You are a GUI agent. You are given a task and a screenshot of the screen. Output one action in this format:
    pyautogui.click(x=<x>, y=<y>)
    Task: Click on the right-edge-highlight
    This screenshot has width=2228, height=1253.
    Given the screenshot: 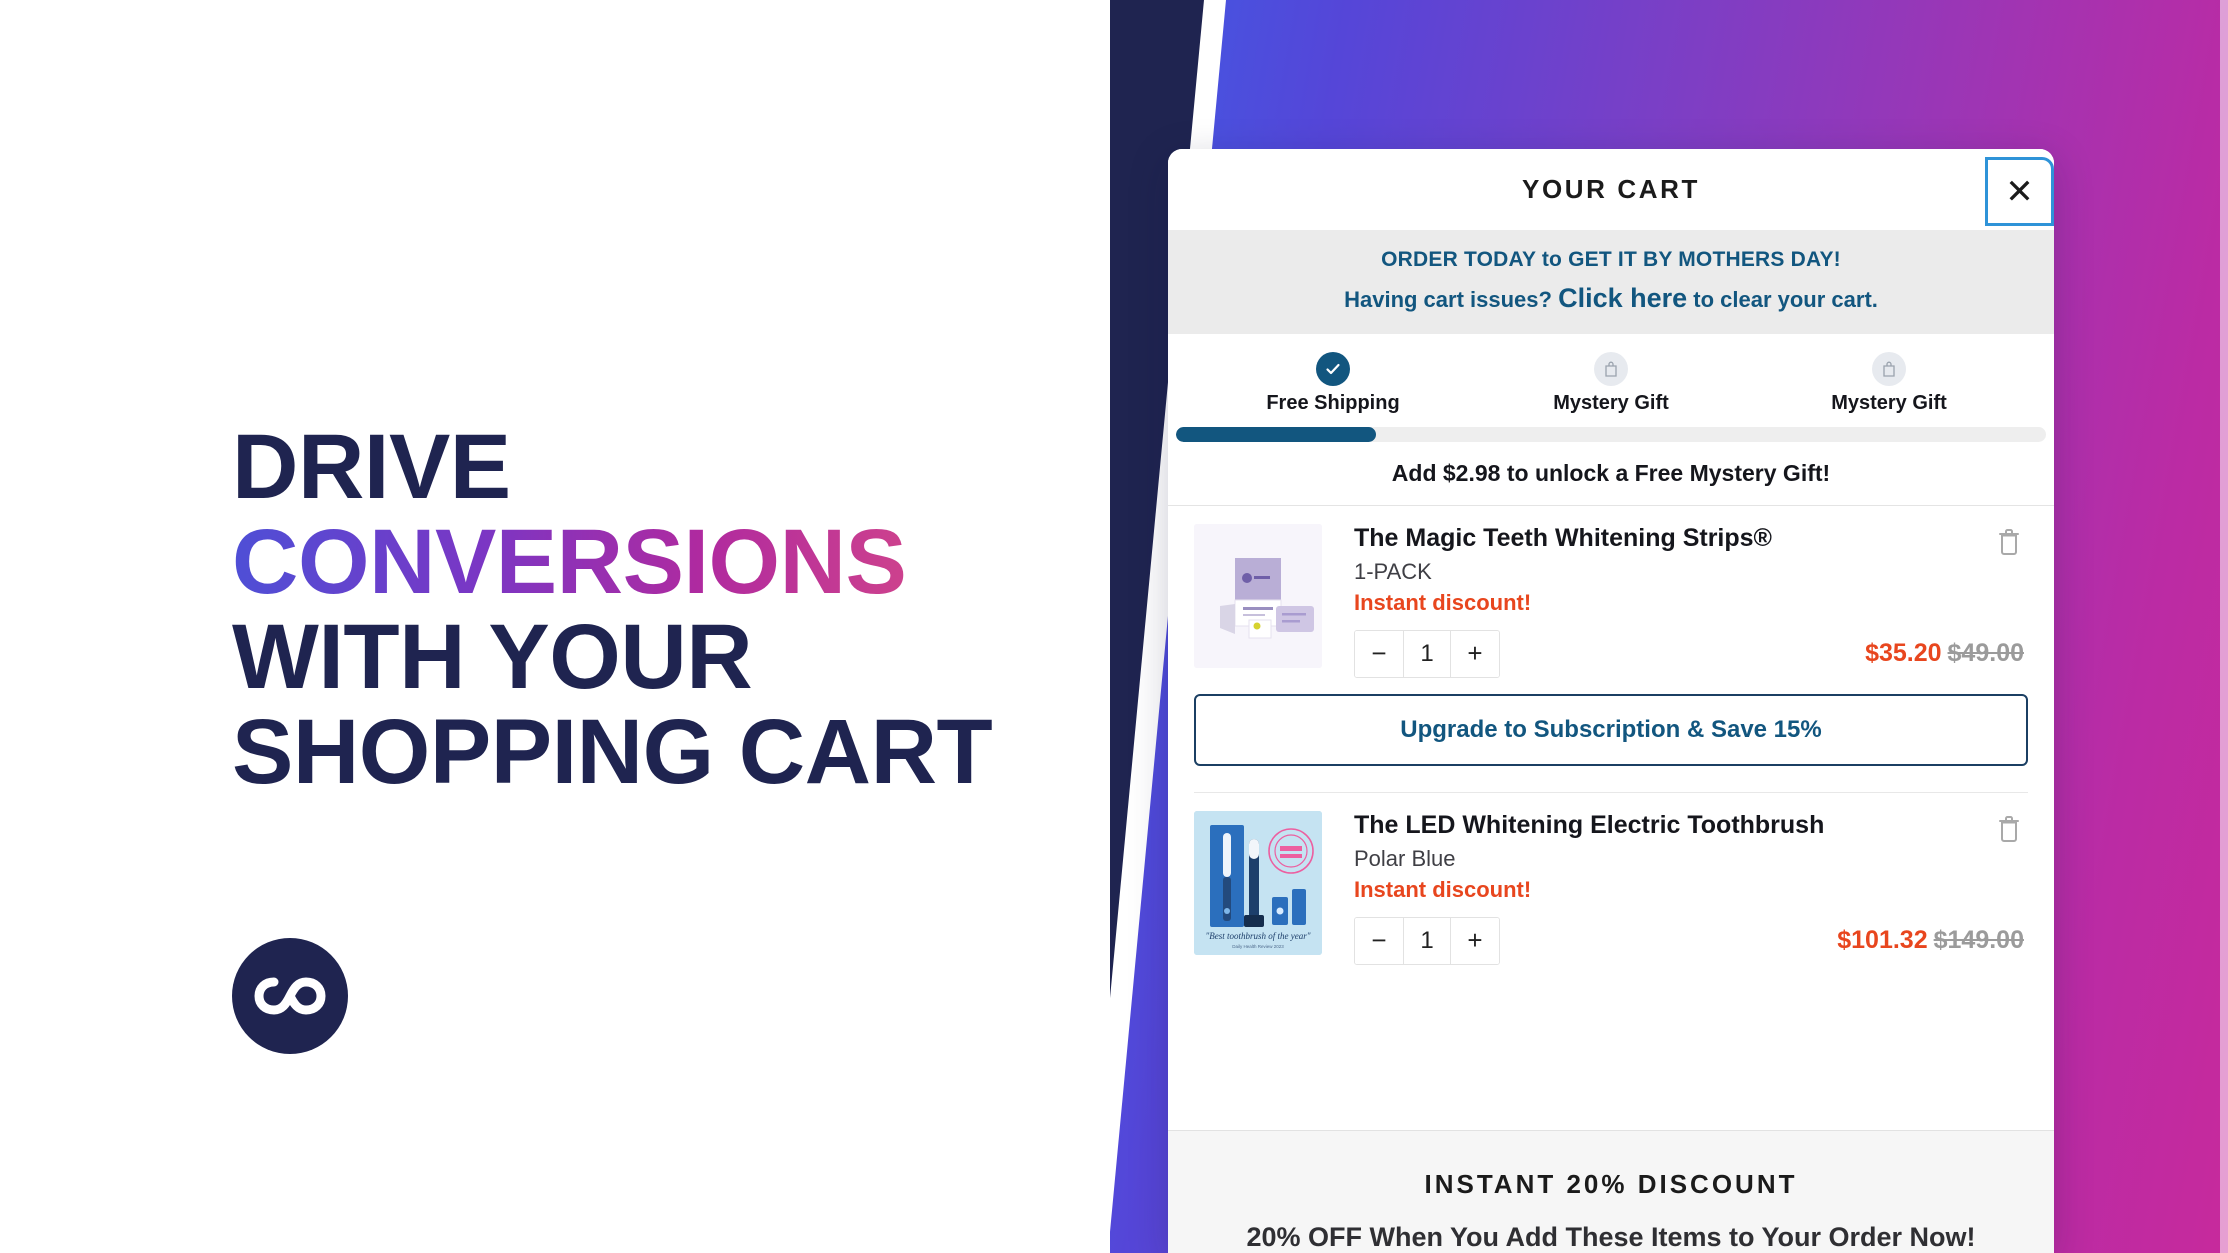 What is the action you would take?
    pyautogui.click(x=2224, y=626)
    